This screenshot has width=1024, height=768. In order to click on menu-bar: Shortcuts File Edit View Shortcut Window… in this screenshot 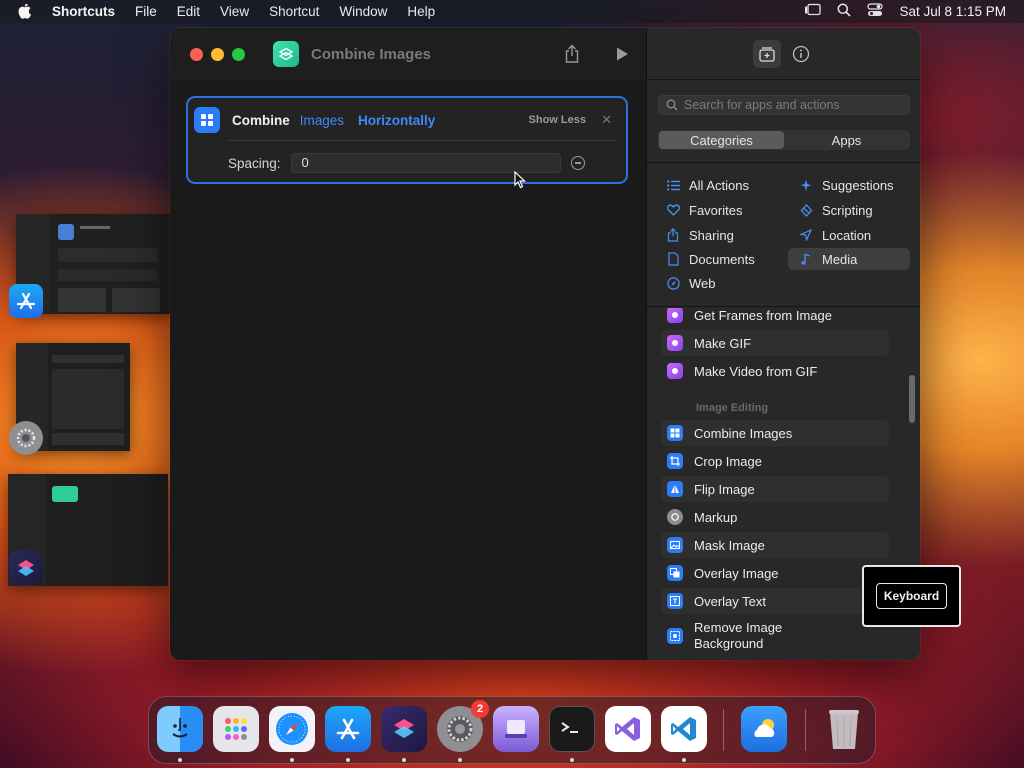, I will do `click(512, 11)`.